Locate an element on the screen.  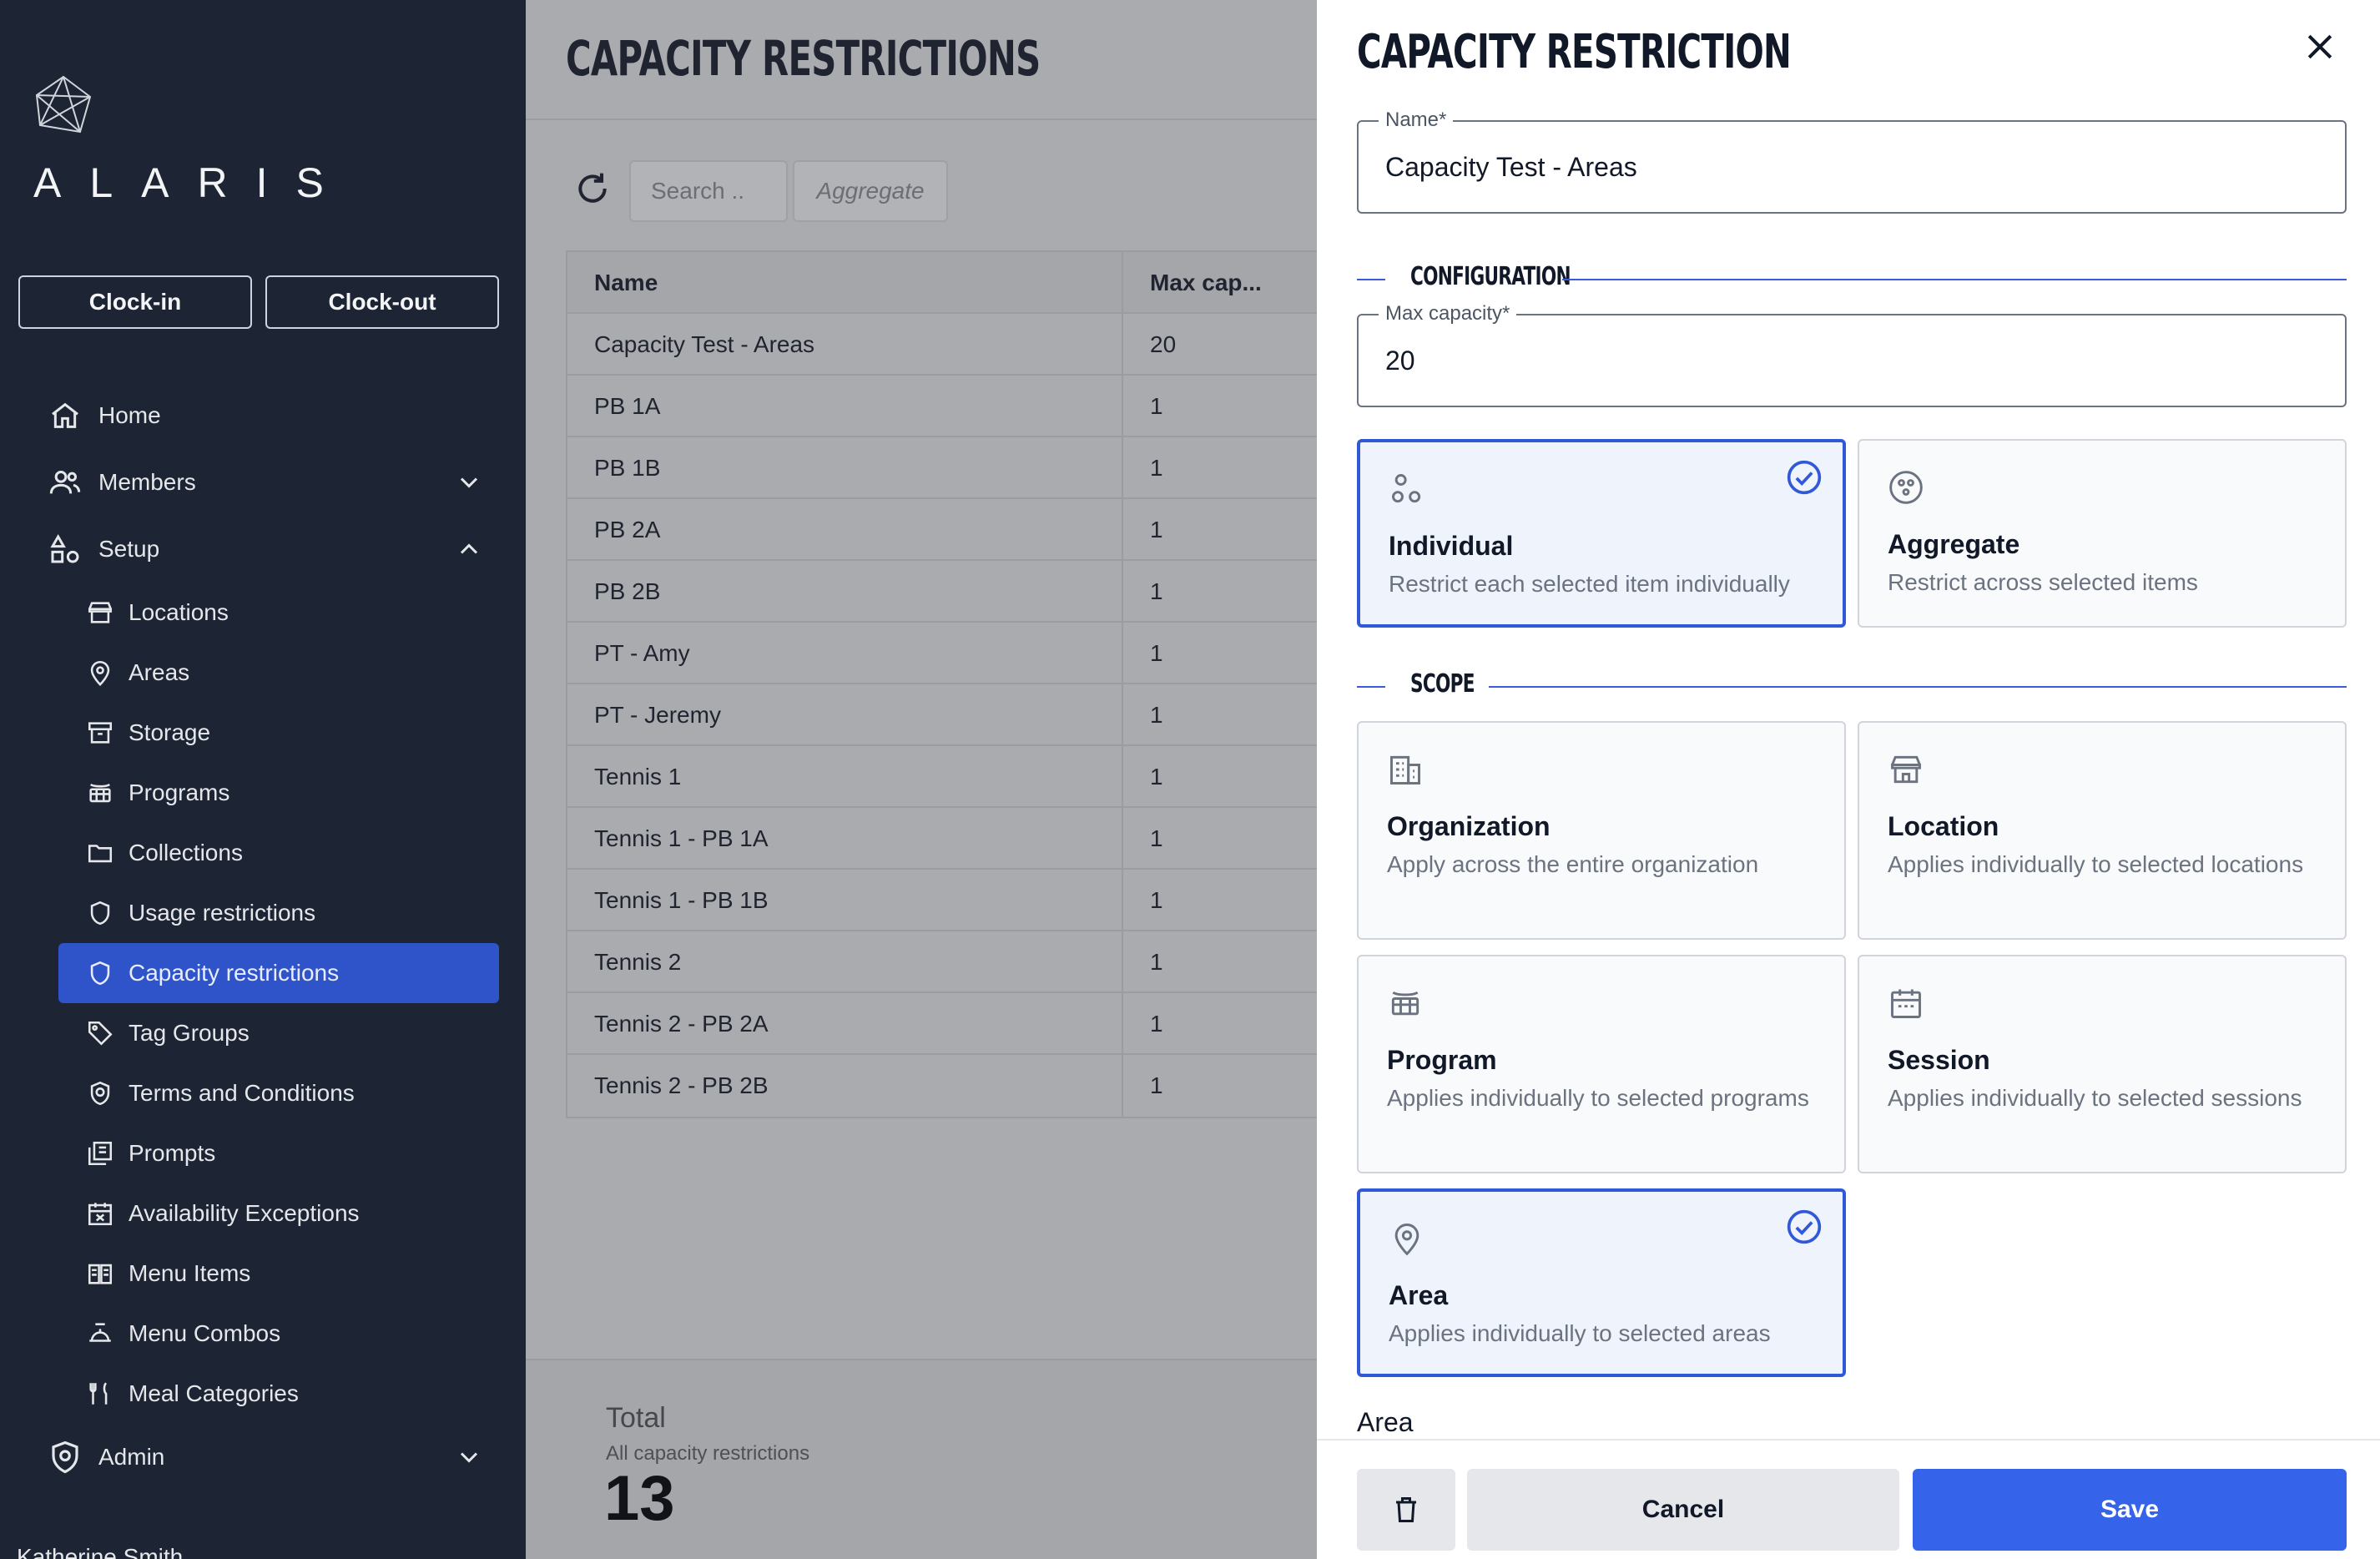
table-row: Tennis 1 1 is located at coordinates (945, 777).